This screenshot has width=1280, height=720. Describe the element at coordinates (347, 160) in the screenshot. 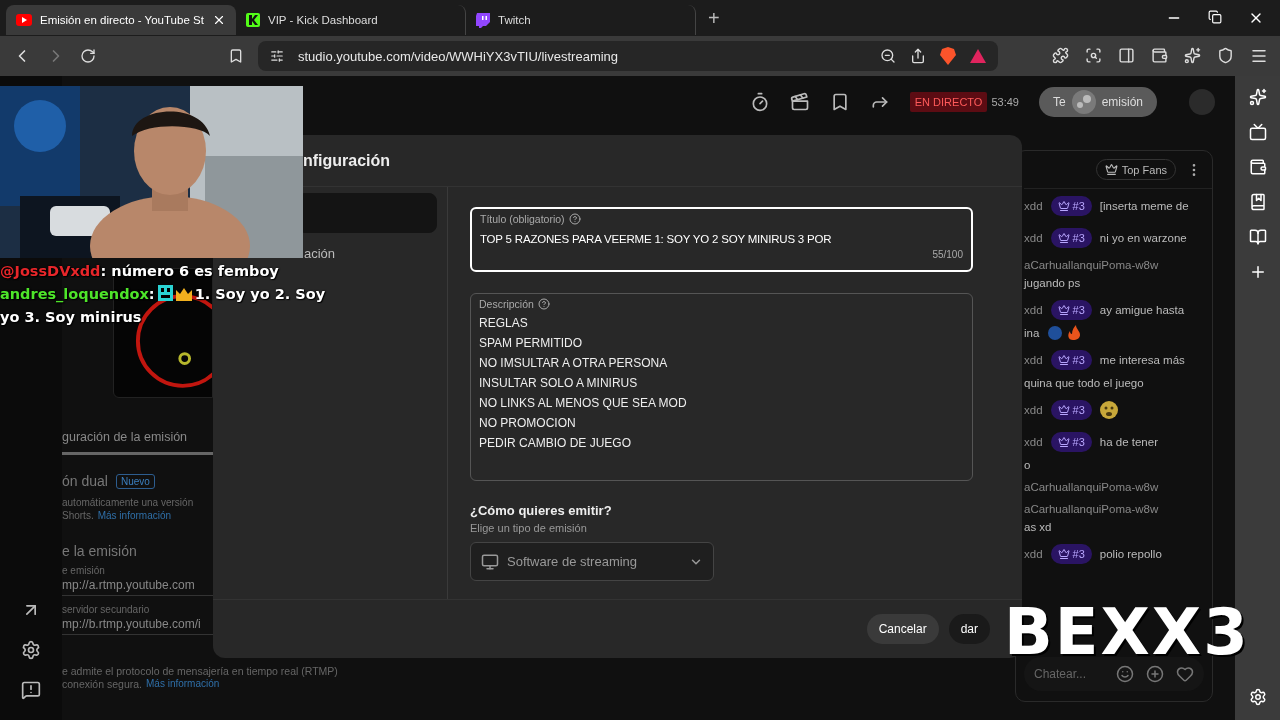

I see `dialog-title: nfiguración` at that location.